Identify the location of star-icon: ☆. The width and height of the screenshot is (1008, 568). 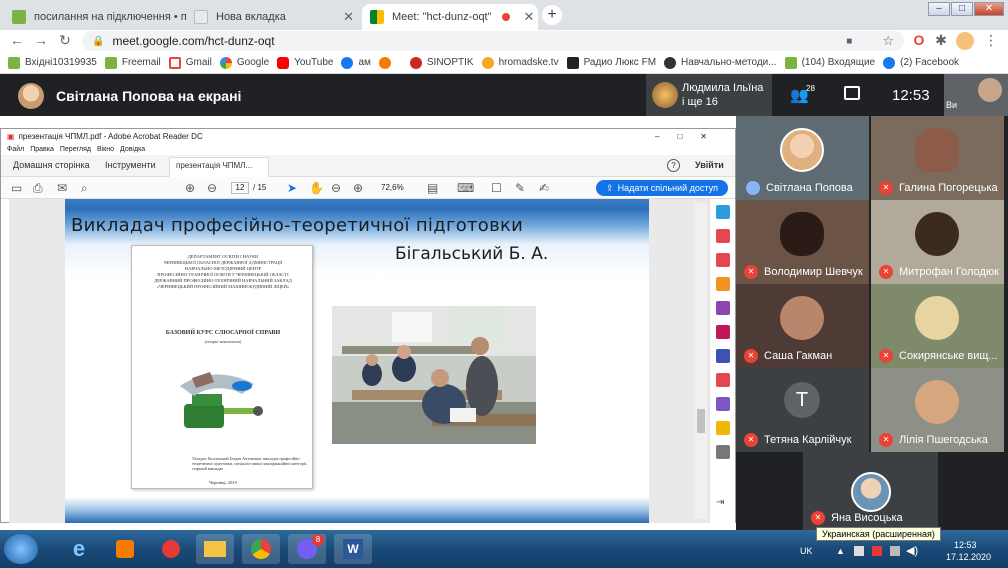
(888, 41).